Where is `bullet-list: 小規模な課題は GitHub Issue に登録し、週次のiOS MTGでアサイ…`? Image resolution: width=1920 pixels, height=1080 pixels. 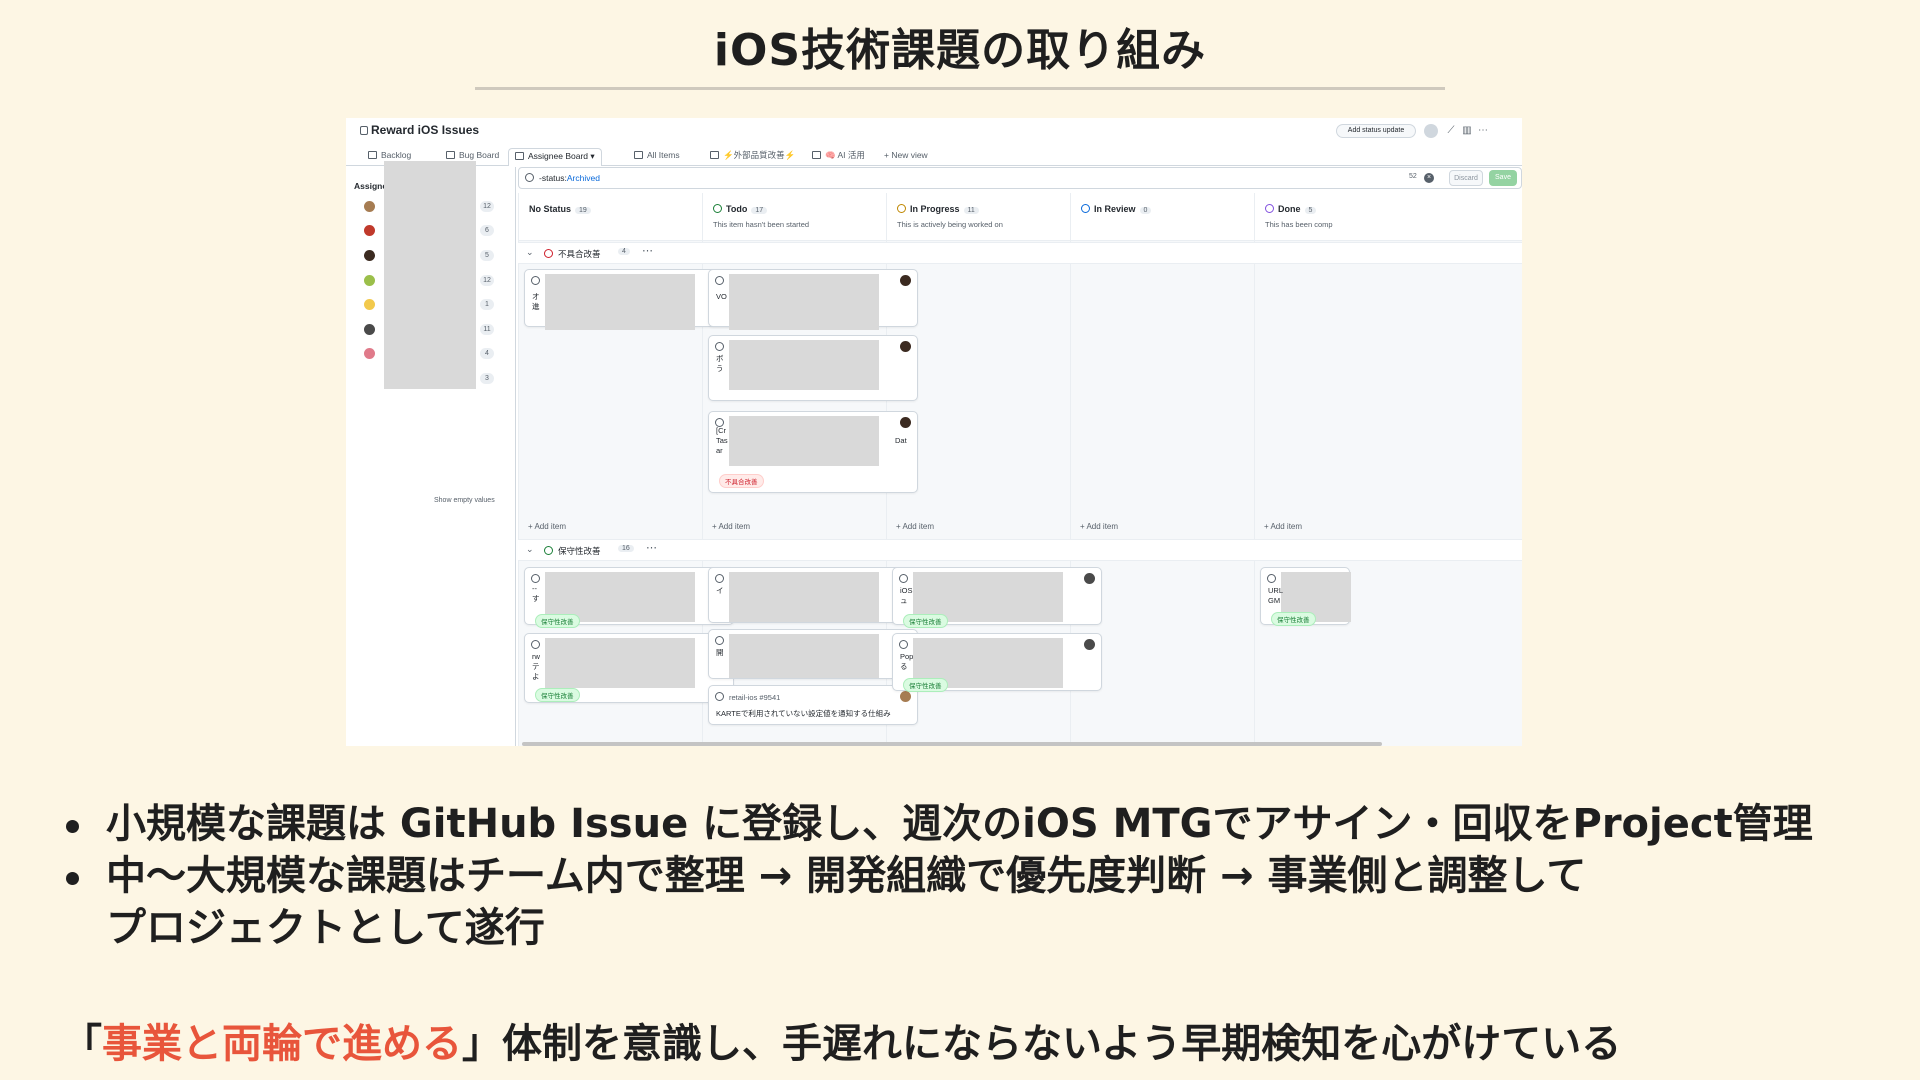 bullet-list: 小規模な課題は GitHub Issue に登録し、週次のiOS MTGでアサイ… is located at coordinates (972, 876).